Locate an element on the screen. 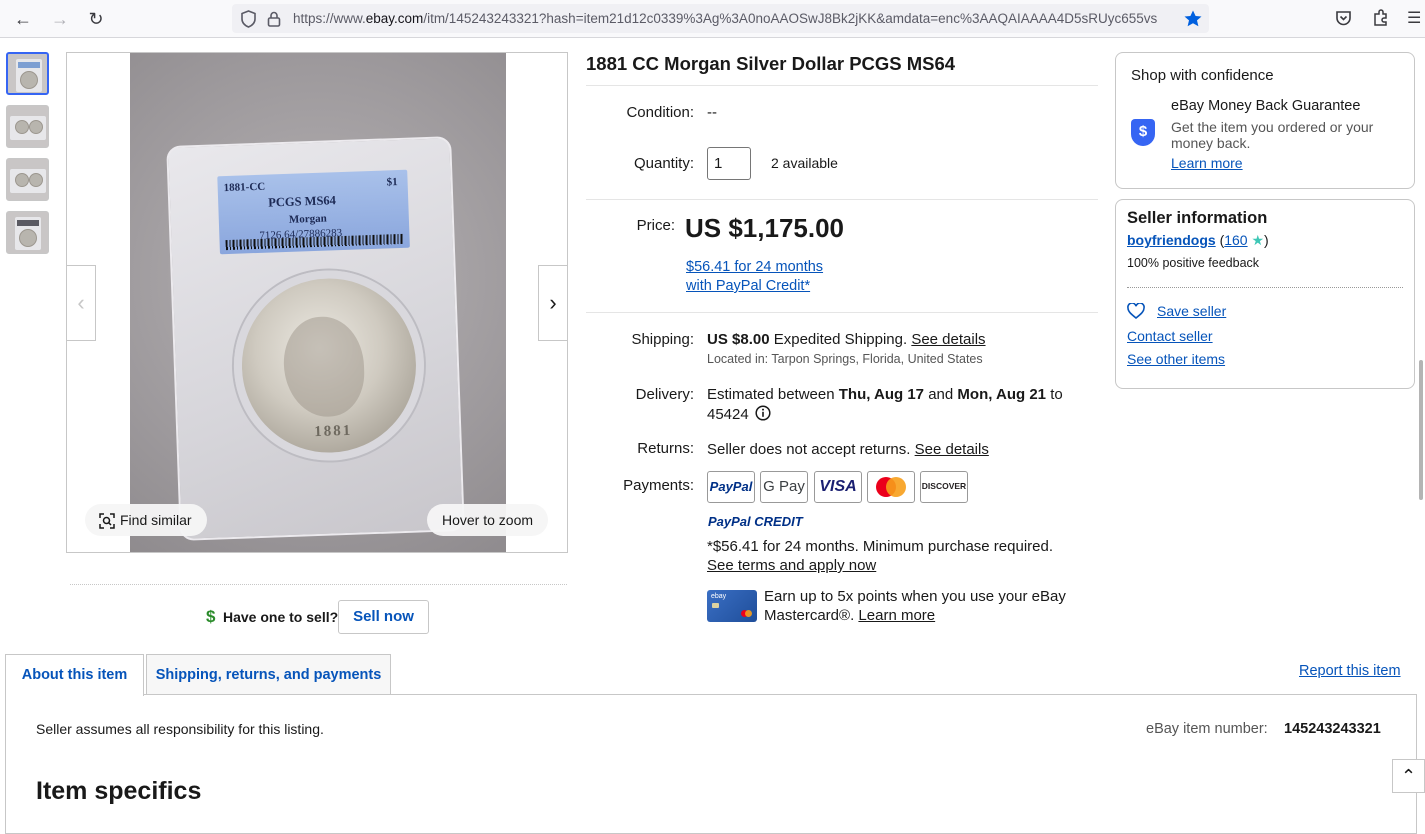 The image size is (1425, 834). terms-apply-link: See terms and apply now is located at coordinates (791, 565).